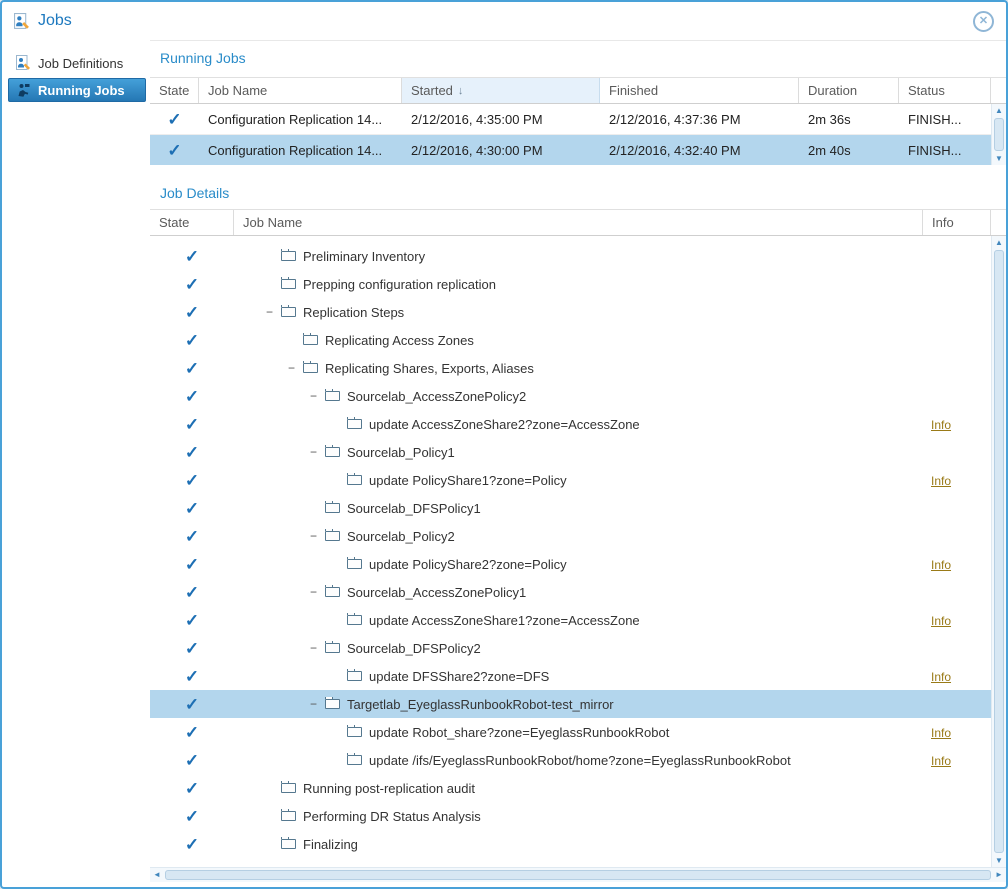 This screenshot has width=1008, height=889. I want to click on cell-job-name: − Sourcelab_Policy1, so click(578, 452).